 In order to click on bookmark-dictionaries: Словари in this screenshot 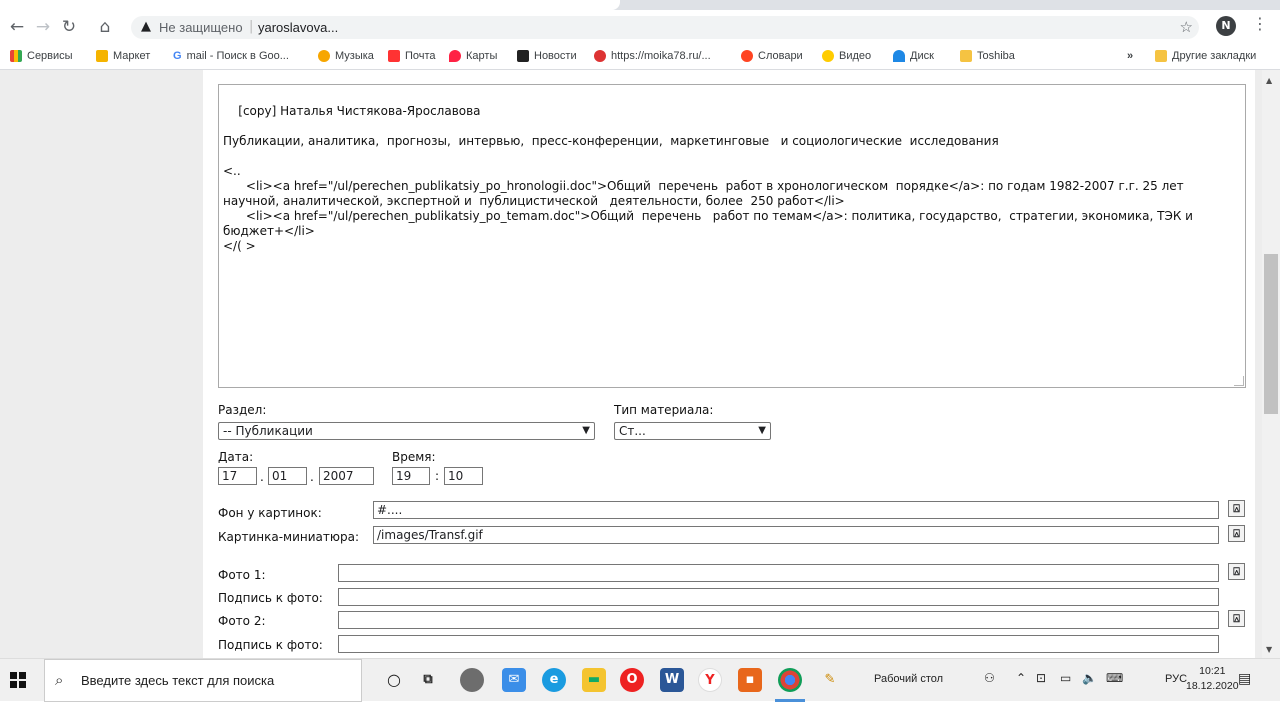, I will do `click(772, 56)`.